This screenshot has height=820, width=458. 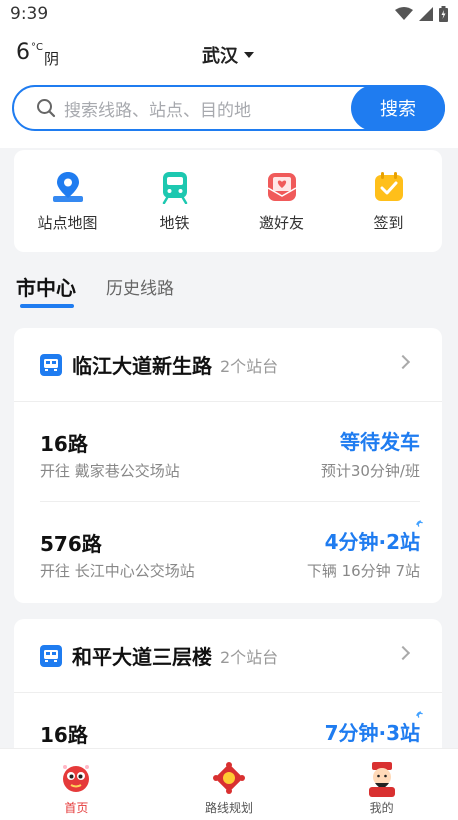 I want to click on nav-home: 首页, so click(x=76, y=784).